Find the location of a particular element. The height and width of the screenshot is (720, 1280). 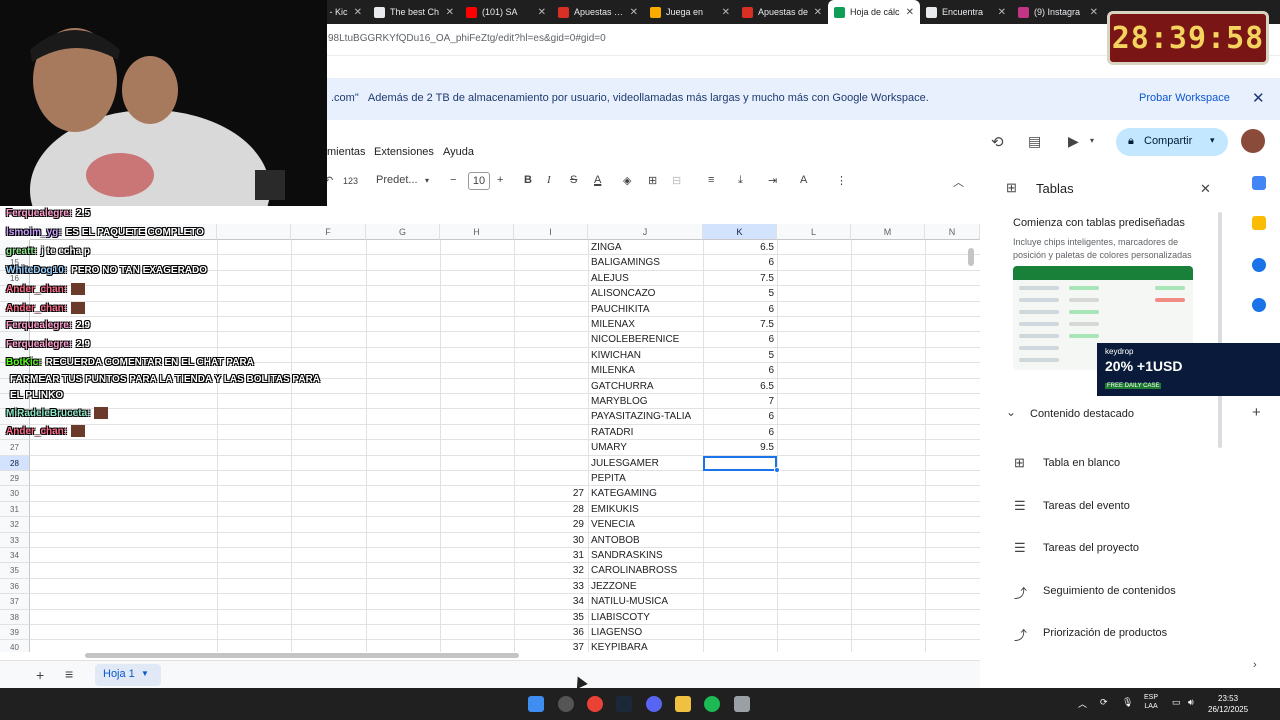

column-header: L is located at coordinates (814, 232).